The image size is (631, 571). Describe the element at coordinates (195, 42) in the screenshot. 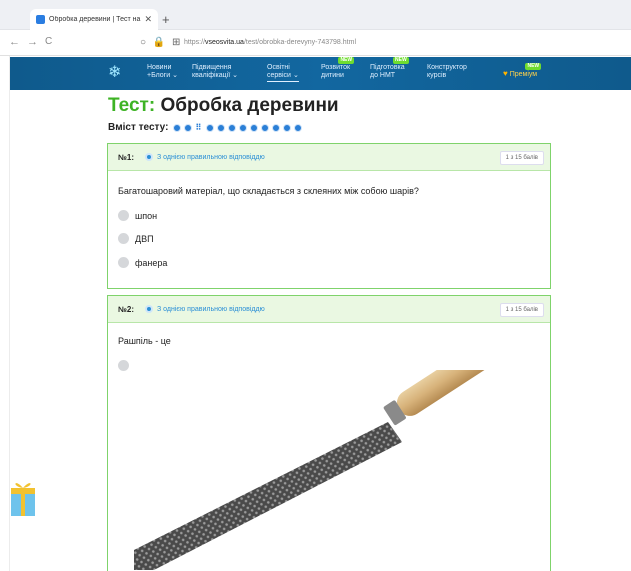

I see `url-prefix: https://` at that location.